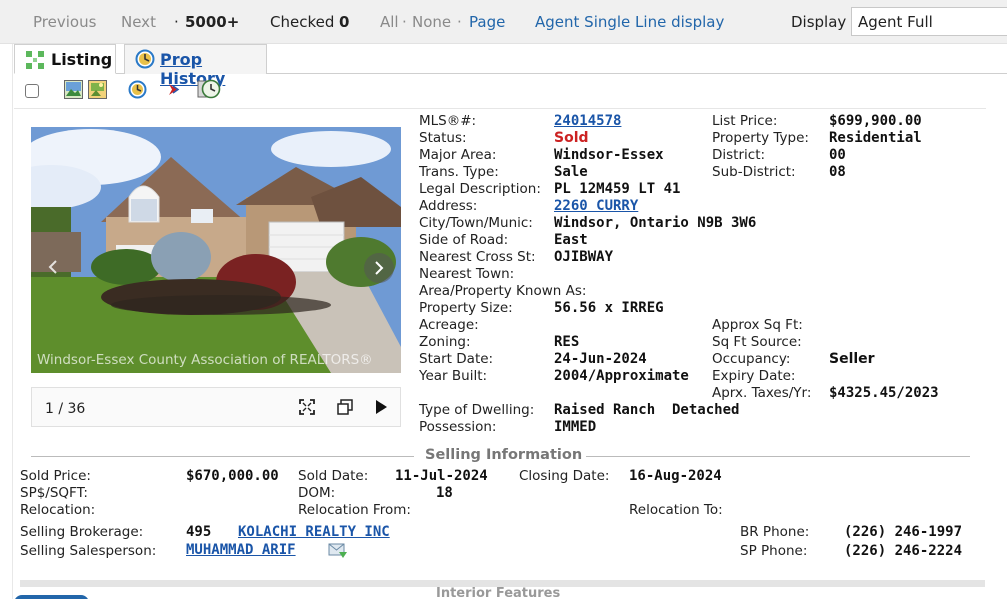  I want to click on salesperson-link: MUHAMMAD ARIF, so click(241, 550).